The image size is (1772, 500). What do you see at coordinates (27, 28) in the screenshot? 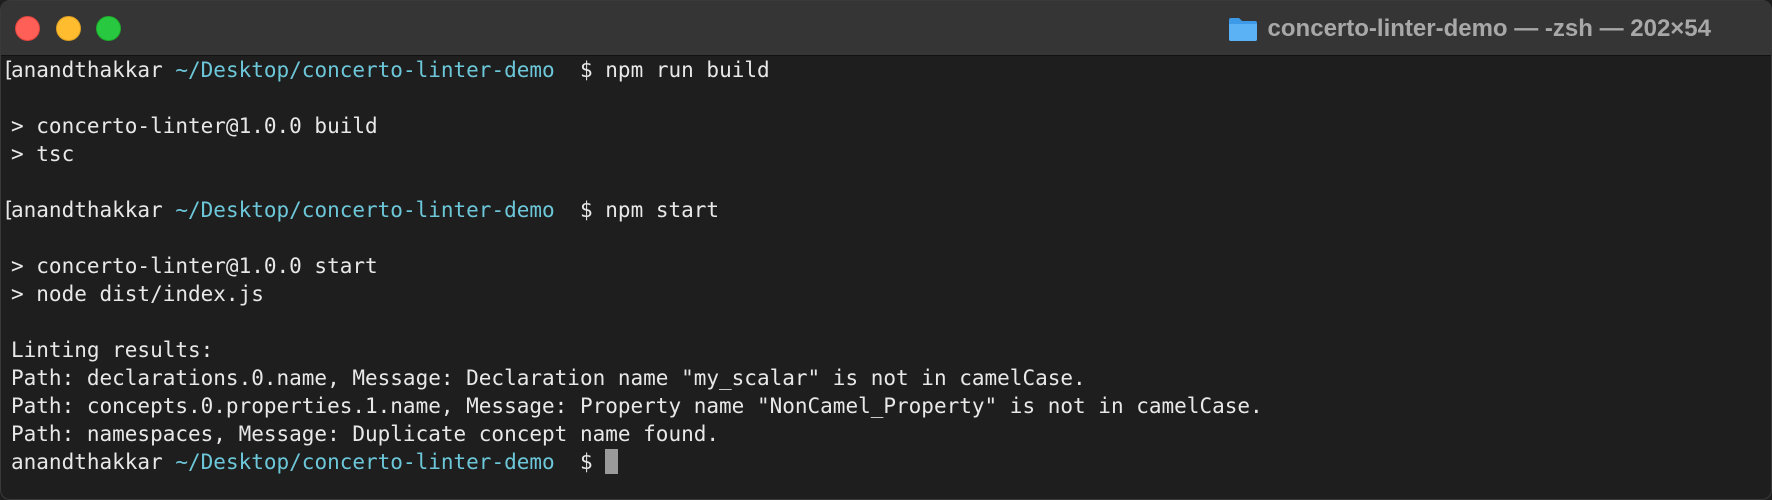
I see `close-button` at bounding box center [27, 28].